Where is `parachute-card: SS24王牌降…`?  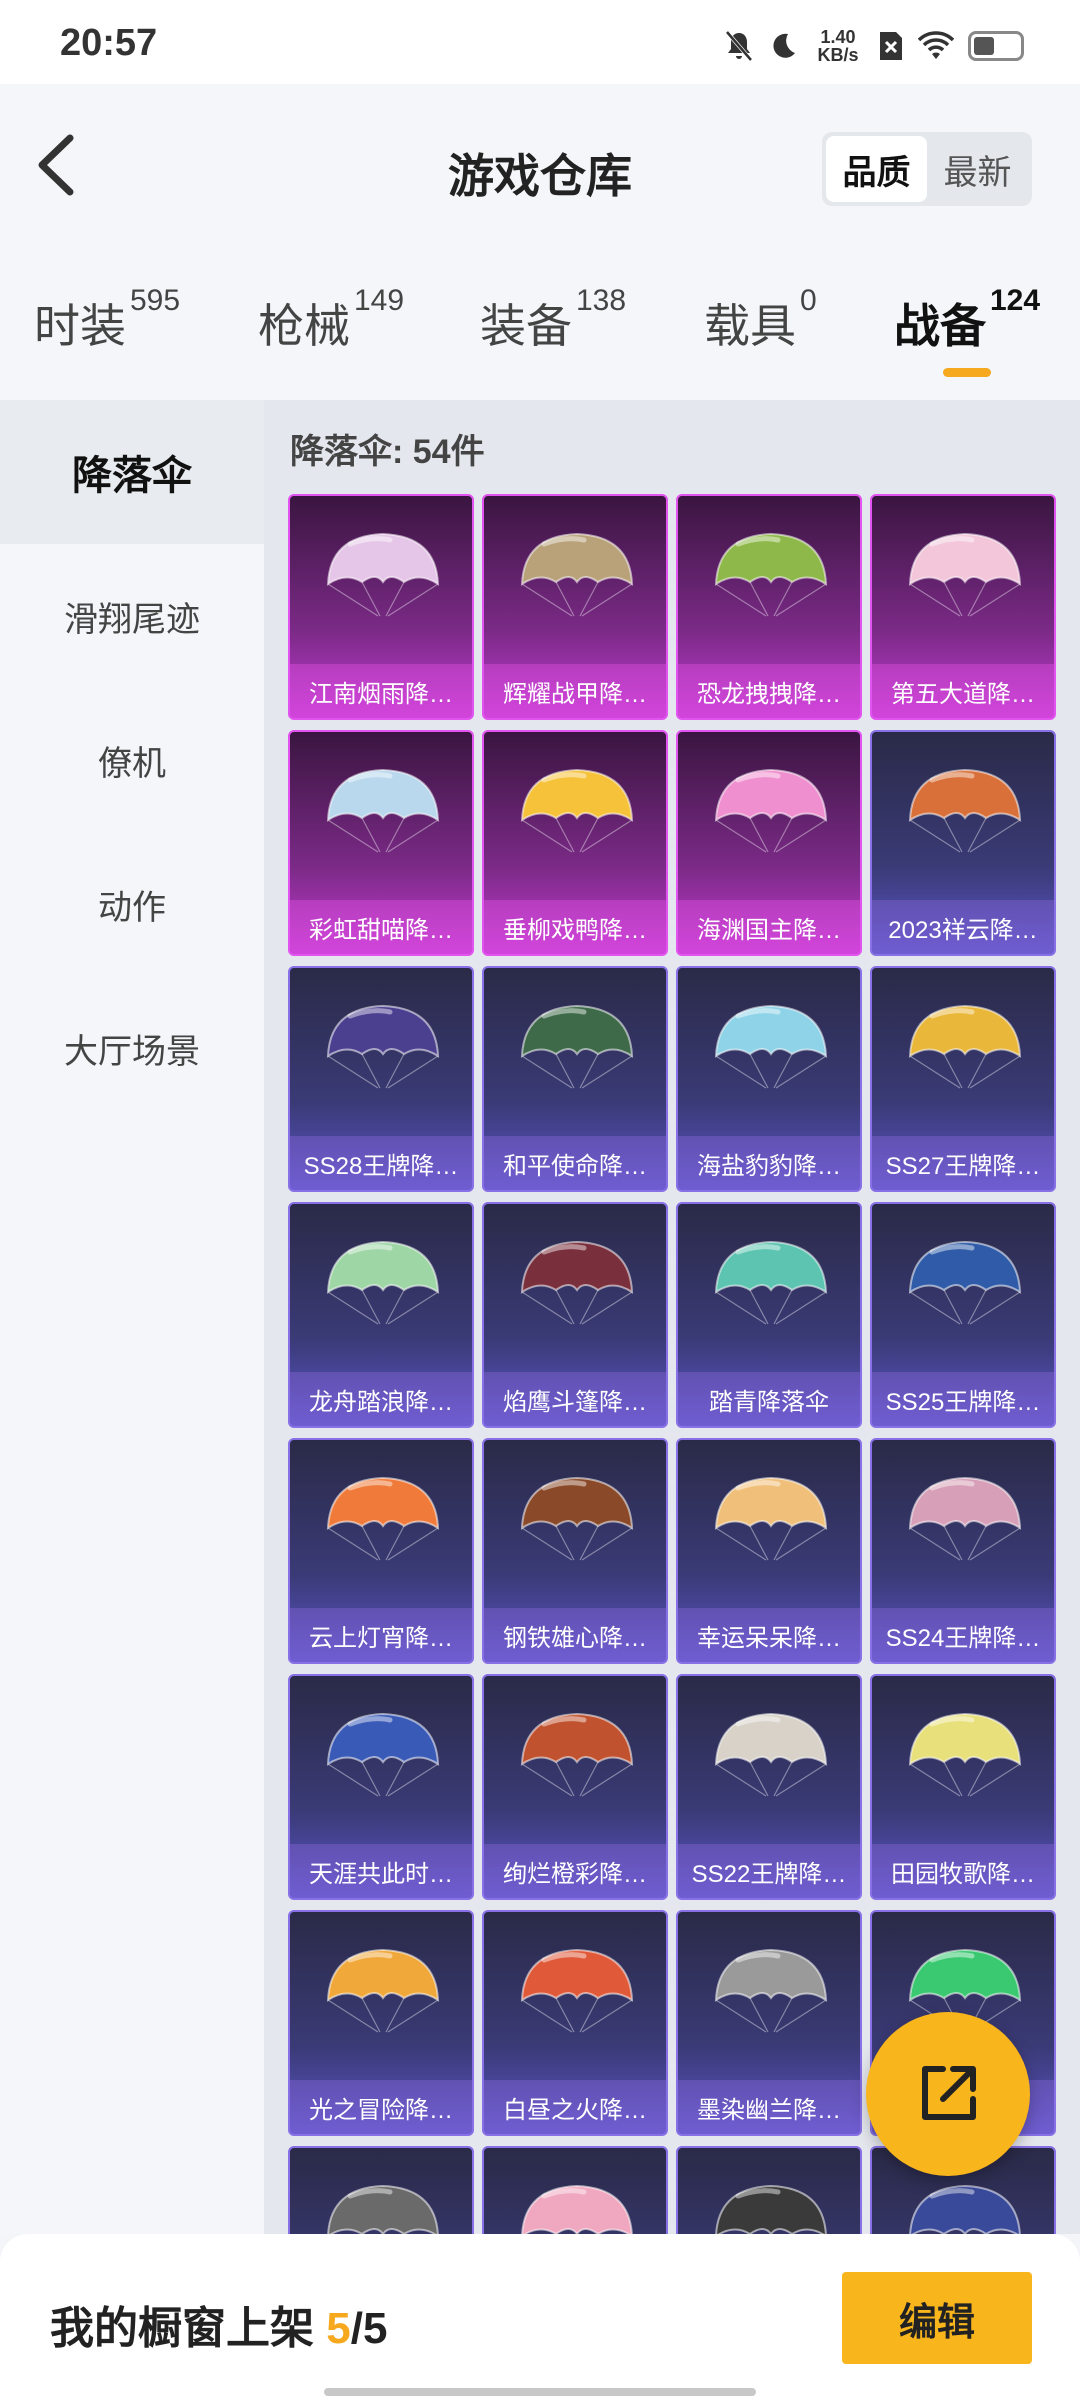 parachute-card: SS24王牌降… is located at coordinates (963, 1551).